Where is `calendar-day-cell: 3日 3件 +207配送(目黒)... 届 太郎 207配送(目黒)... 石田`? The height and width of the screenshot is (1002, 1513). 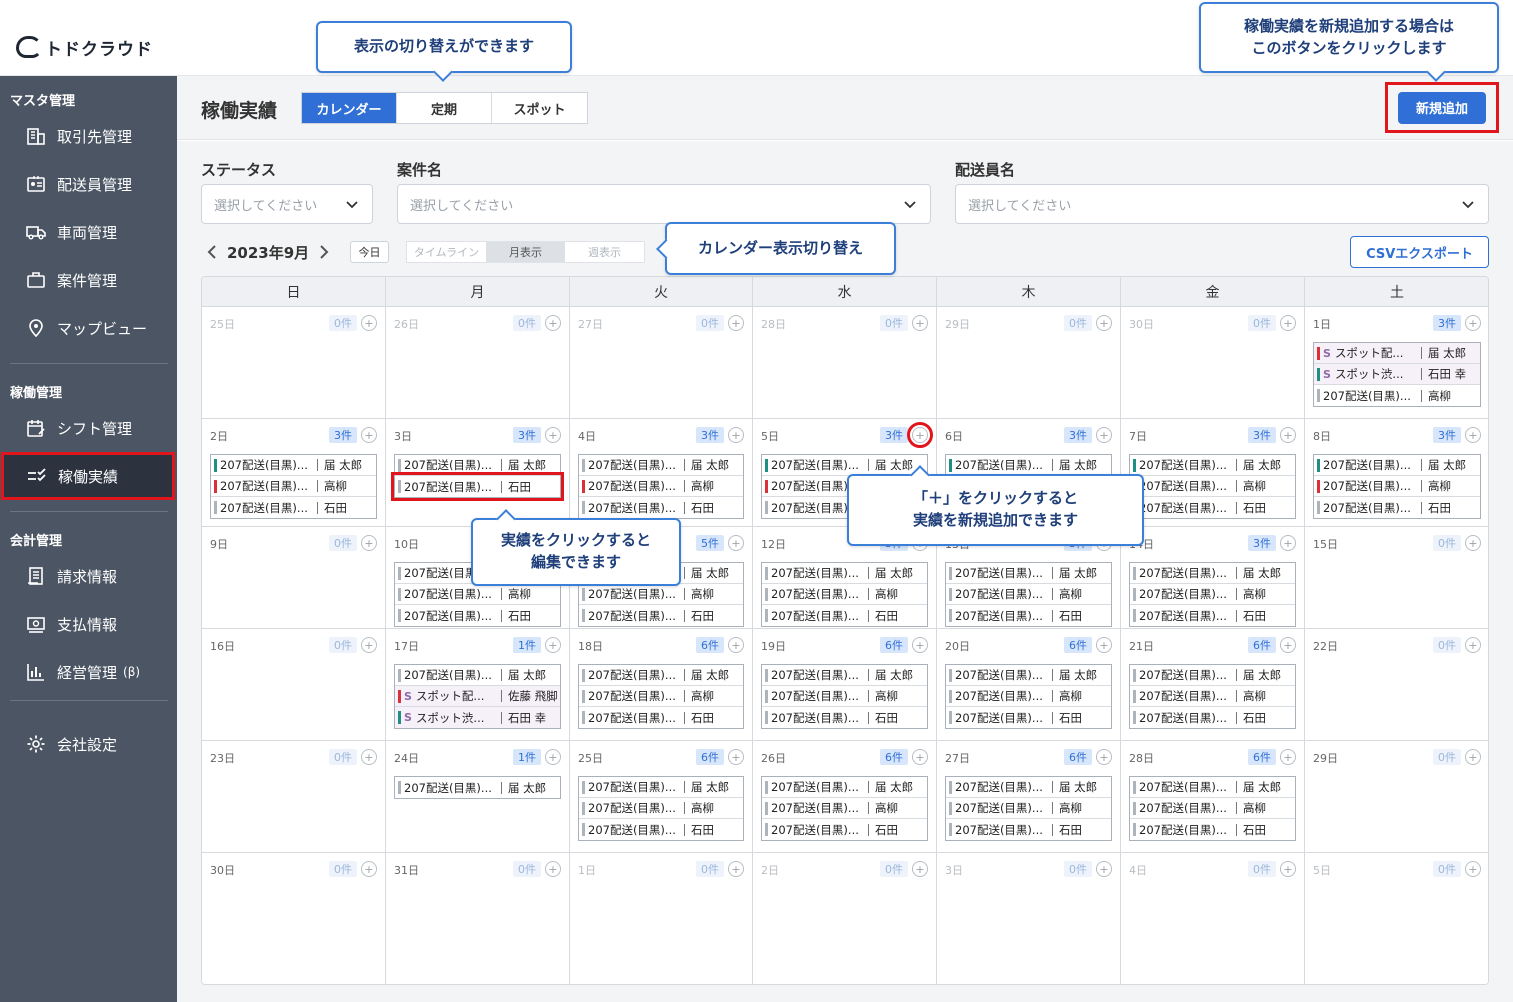
calendar-day-cell: 3日 3件 +207配送(目黒)... 届 太郎 207配送(目黒)... 石田 is located at coordinates (478, 473).